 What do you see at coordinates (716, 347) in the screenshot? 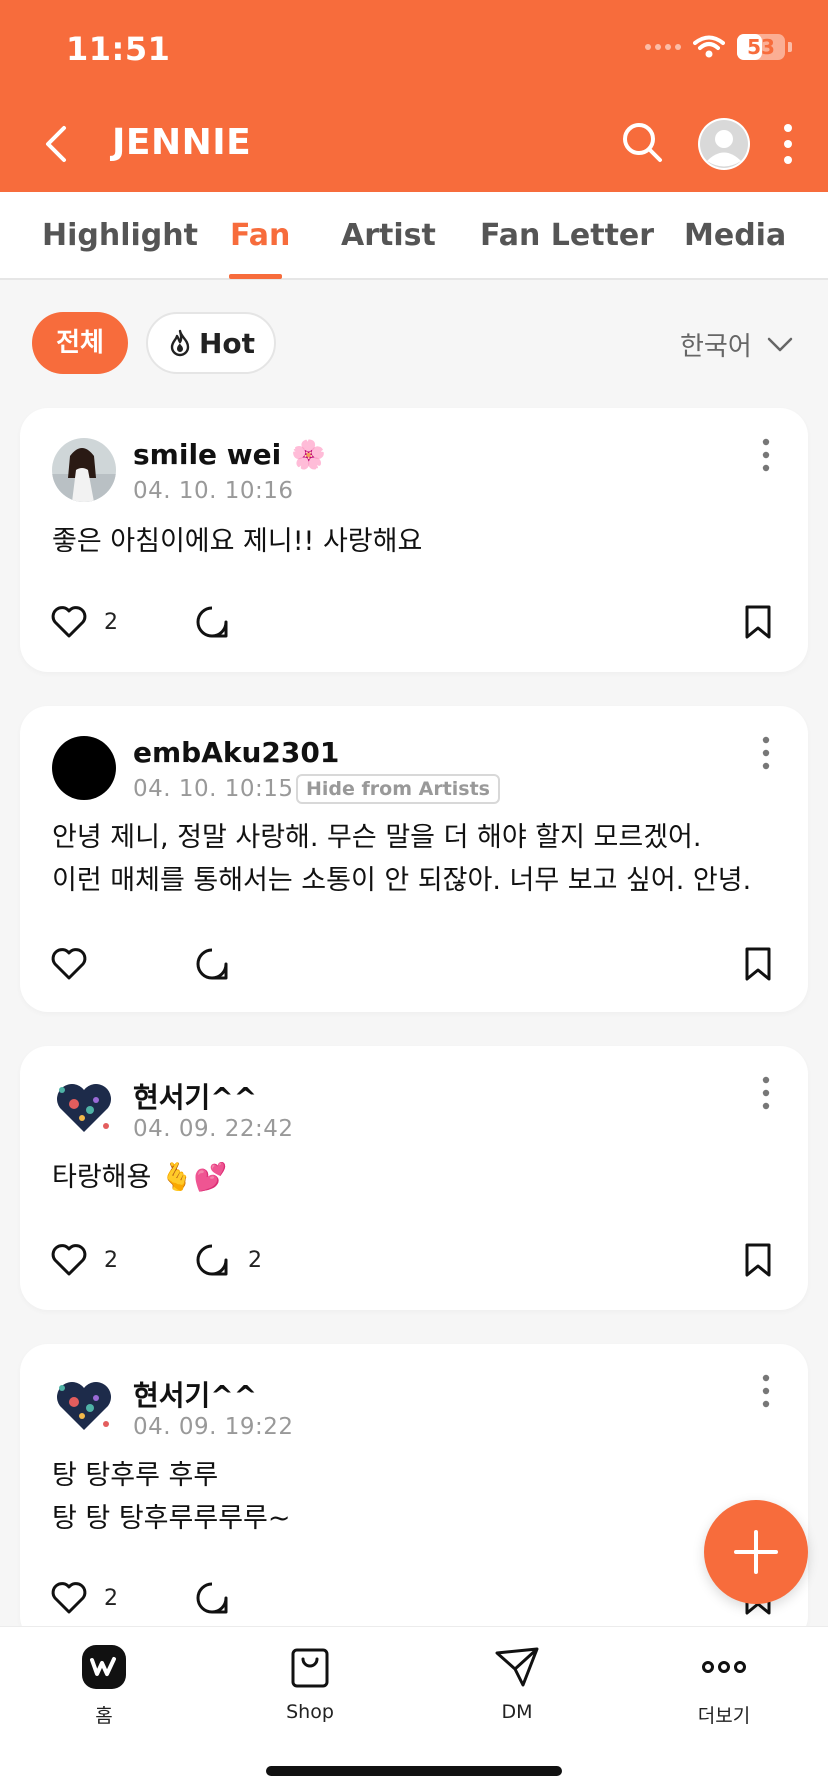
I see `language-label: 한국어` at bounding box center [716, 347].